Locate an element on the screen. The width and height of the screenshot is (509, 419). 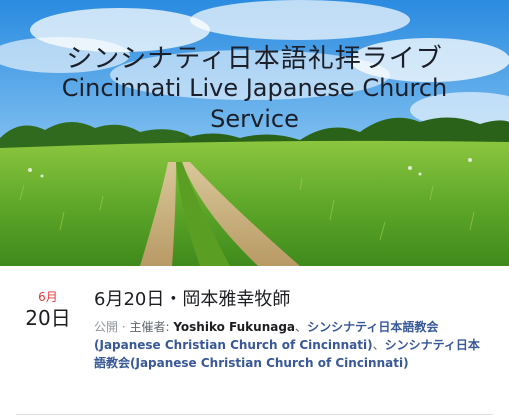
host-person-link: Yoshiko Fukunaga is located at coordinates (234, 327).